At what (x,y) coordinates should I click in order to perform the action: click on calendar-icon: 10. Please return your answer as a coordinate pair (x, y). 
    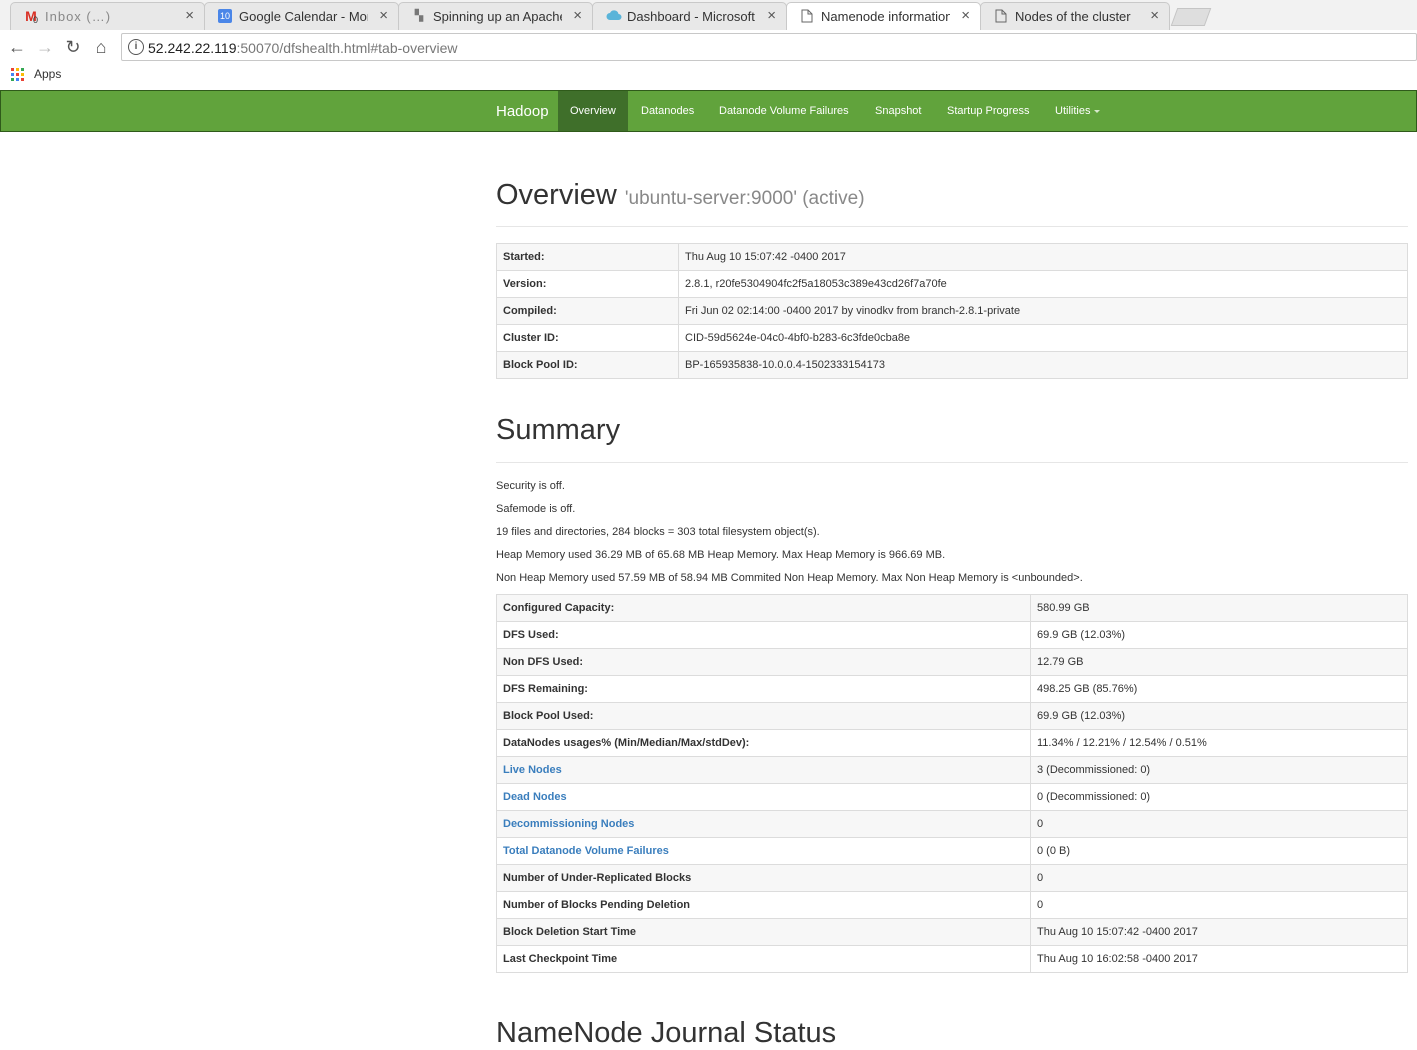
    Looking at the image, I should click on (225, 16).